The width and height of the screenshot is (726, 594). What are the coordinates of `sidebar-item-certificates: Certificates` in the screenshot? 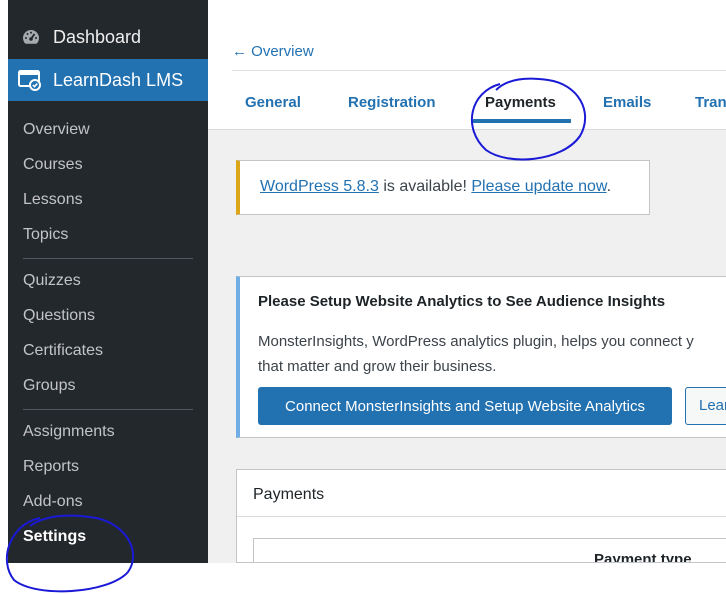 It's located at (63, 351).